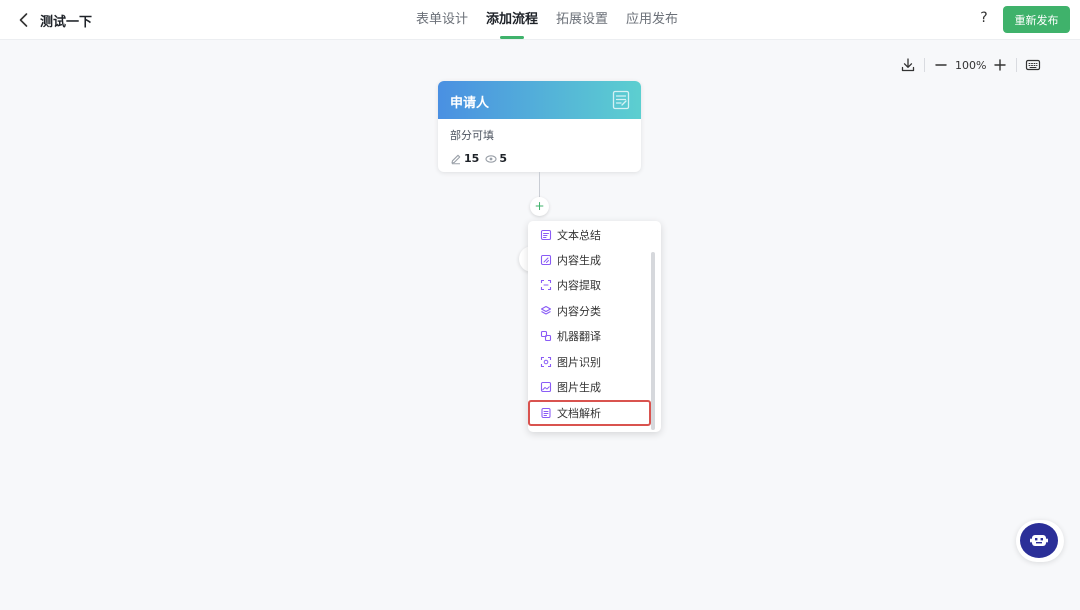 This screenshot has height=610, width=1080. What do you see at coordinates (579, 260) in the screenshot?
I see `menu-item-label: 内容生成` at bounding box center [579, 260].